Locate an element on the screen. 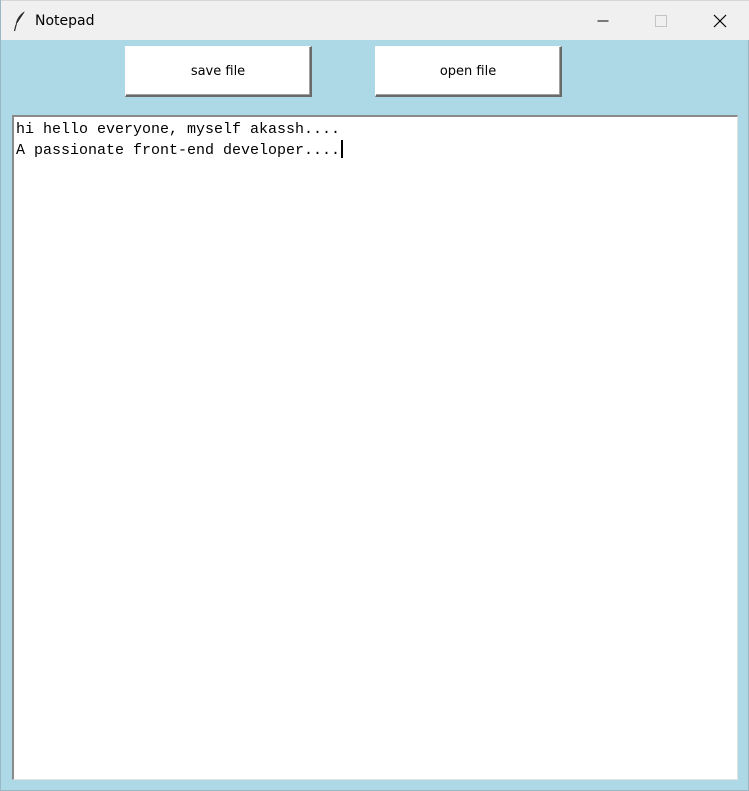 The height and width of the screenshot is (791, 749). minimize-icon is located at coordinates (603, 21).